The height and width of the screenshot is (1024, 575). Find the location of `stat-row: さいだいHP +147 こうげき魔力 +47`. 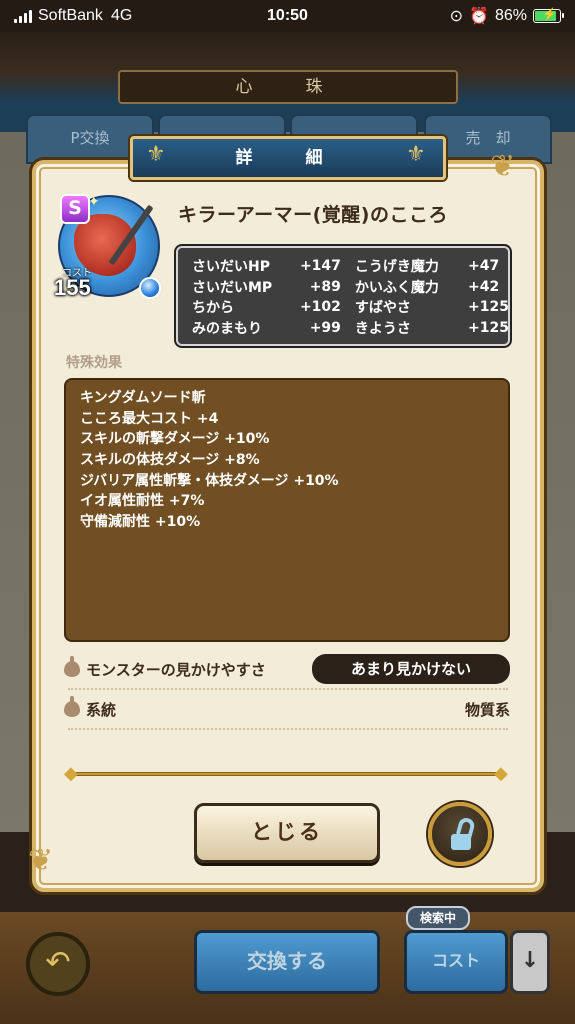

stat-row: さいだいHP +147 こうげき魔力 +47 is located at coordinates (346, 266).